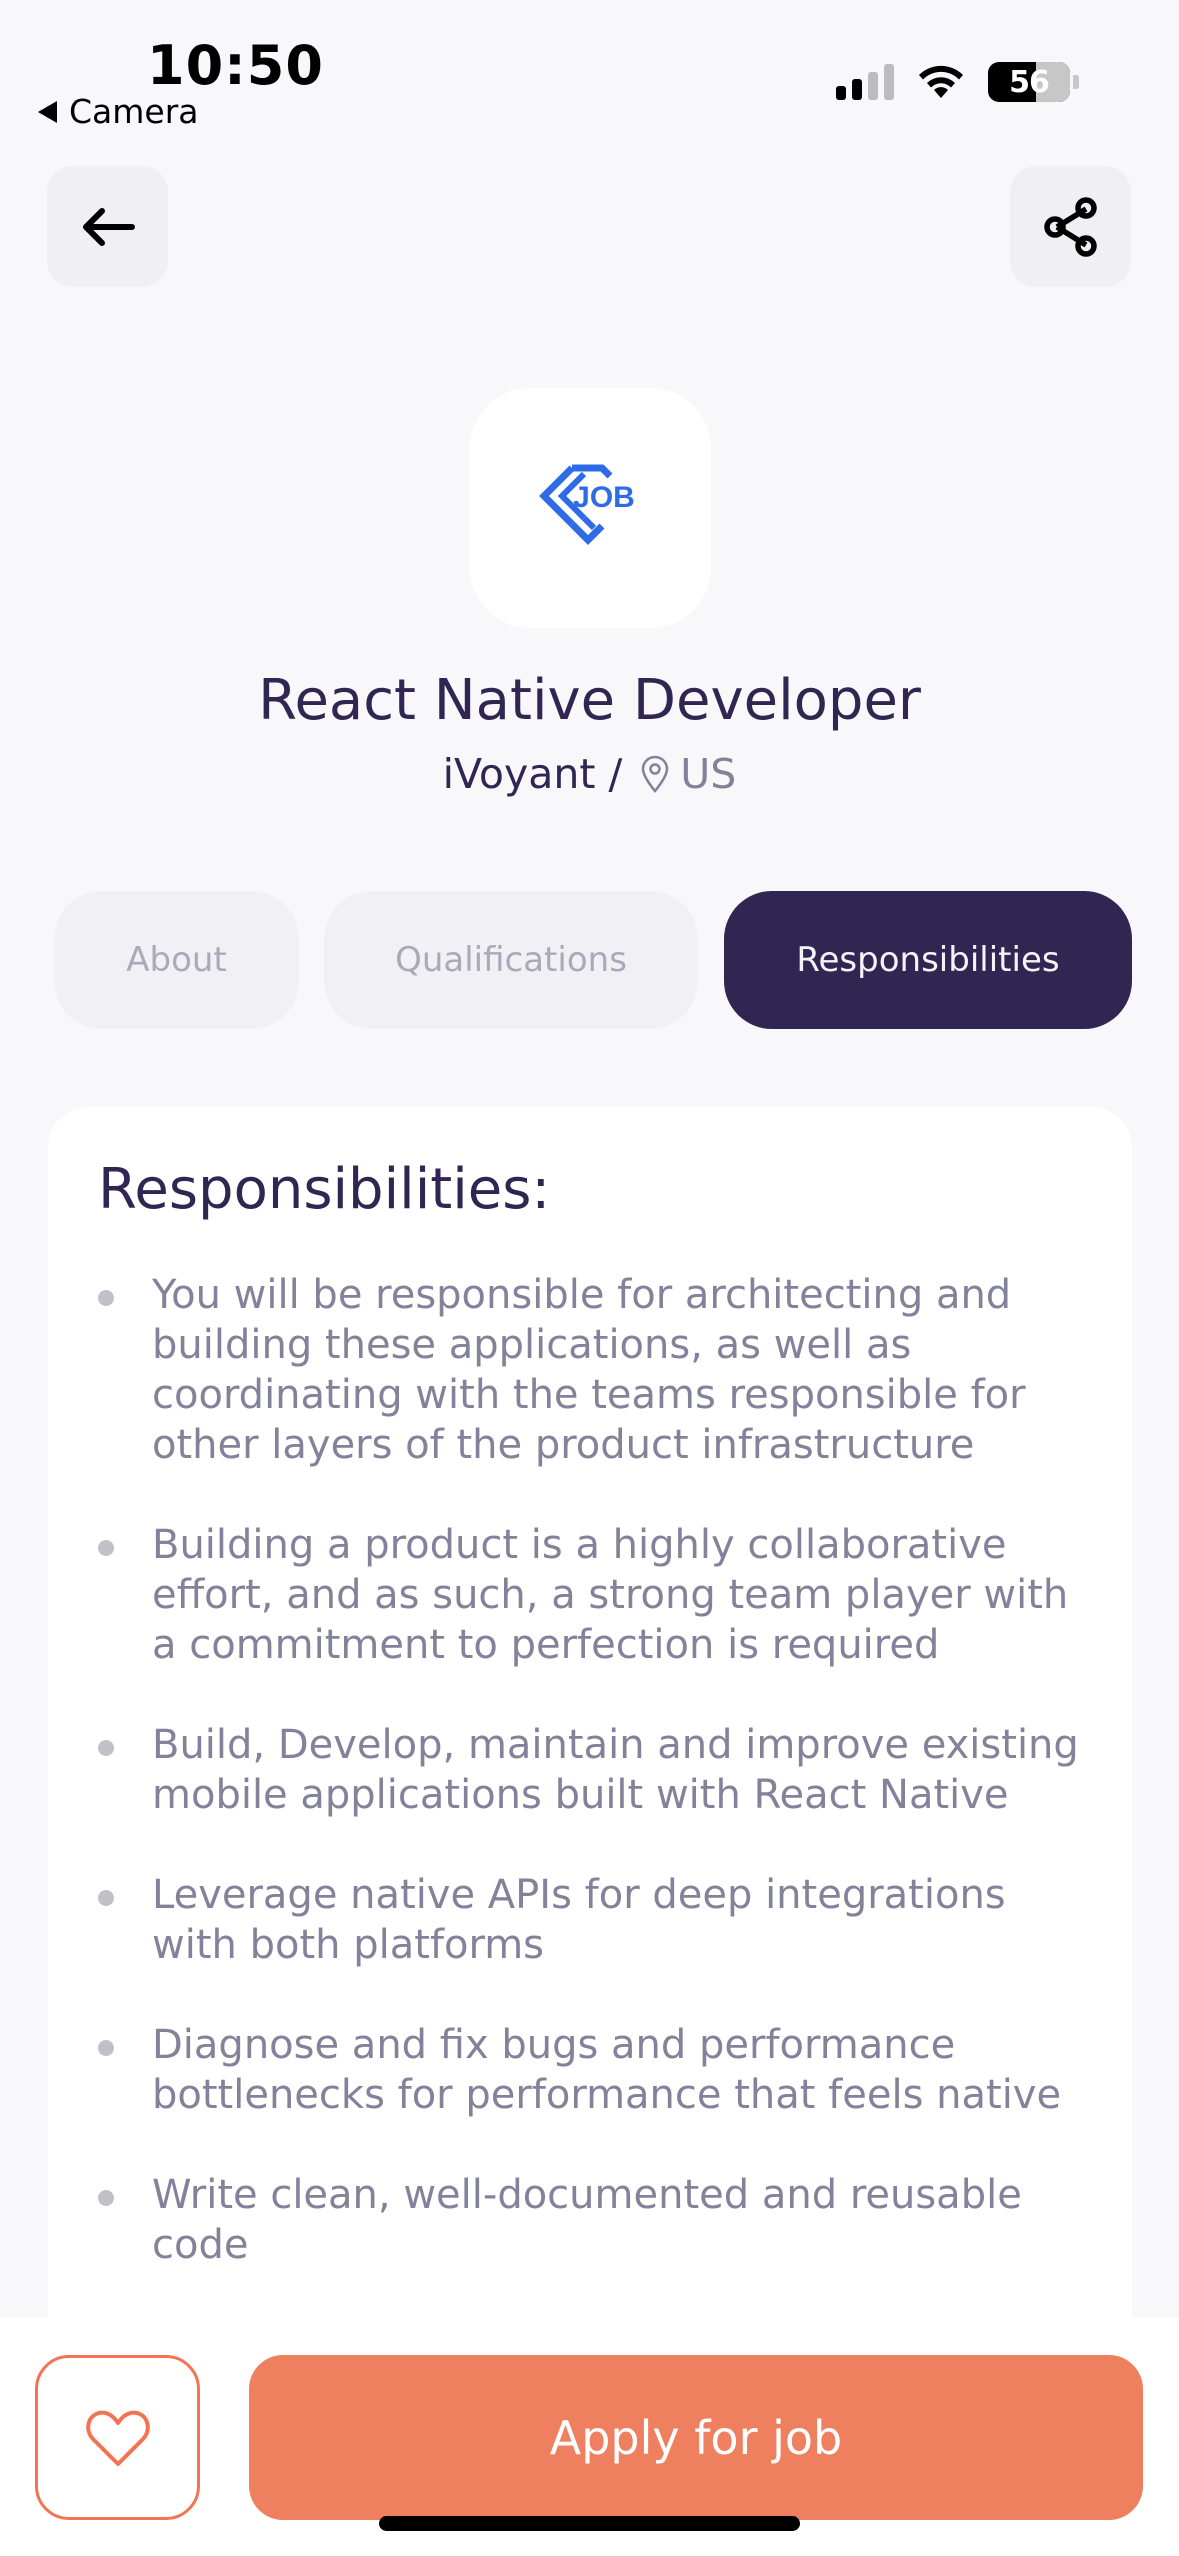  I want to click on logo-text: JOB, so click(604, 497).